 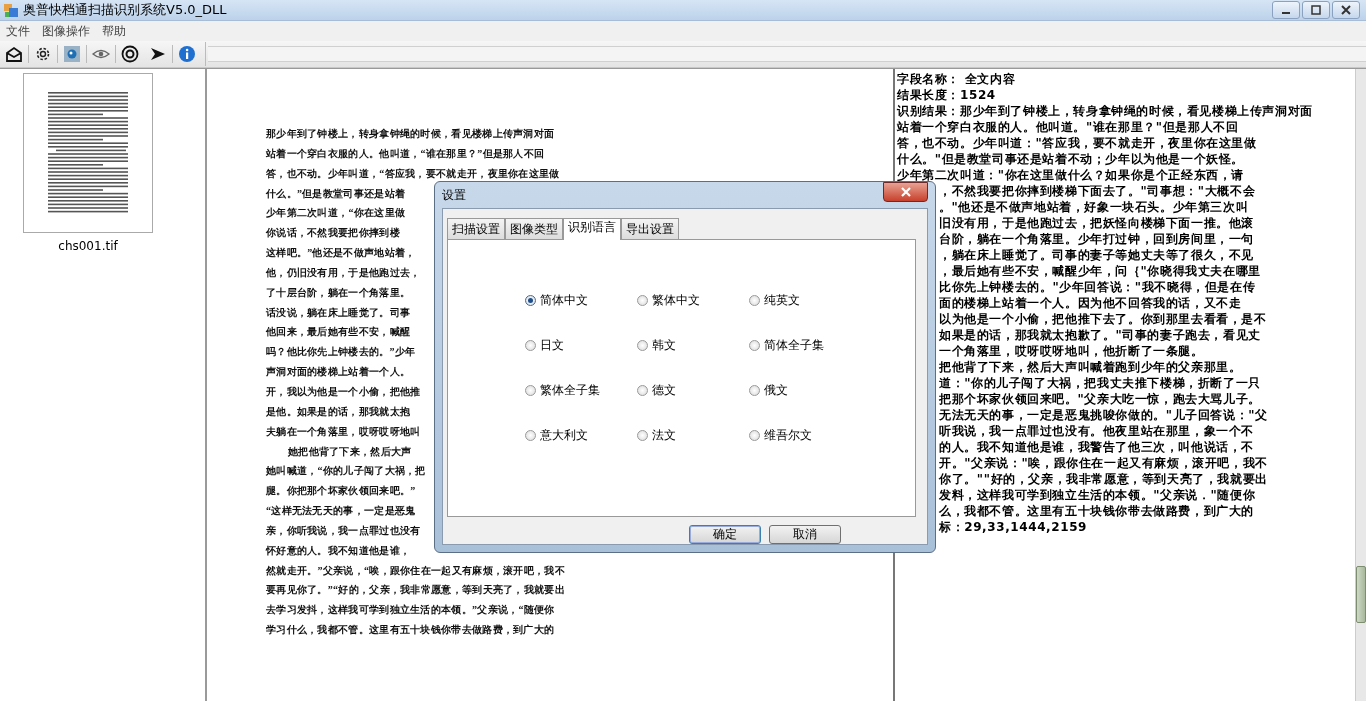 What do you see at coordinates (338, 312) in the screenshot?
I see `document-text-line: 话没说，躺在床上睡觉了。司事` at bounding box center [338, 312].